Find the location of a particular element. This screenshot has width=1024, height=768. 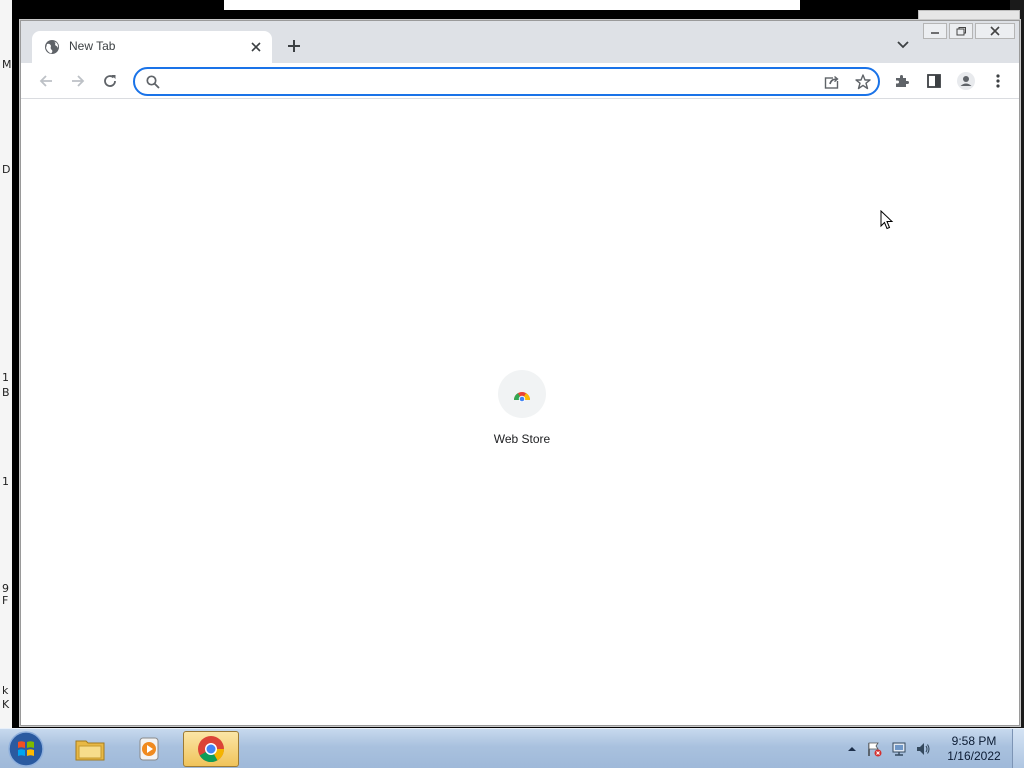

media-player-icon is located at coordinates (149, 749).